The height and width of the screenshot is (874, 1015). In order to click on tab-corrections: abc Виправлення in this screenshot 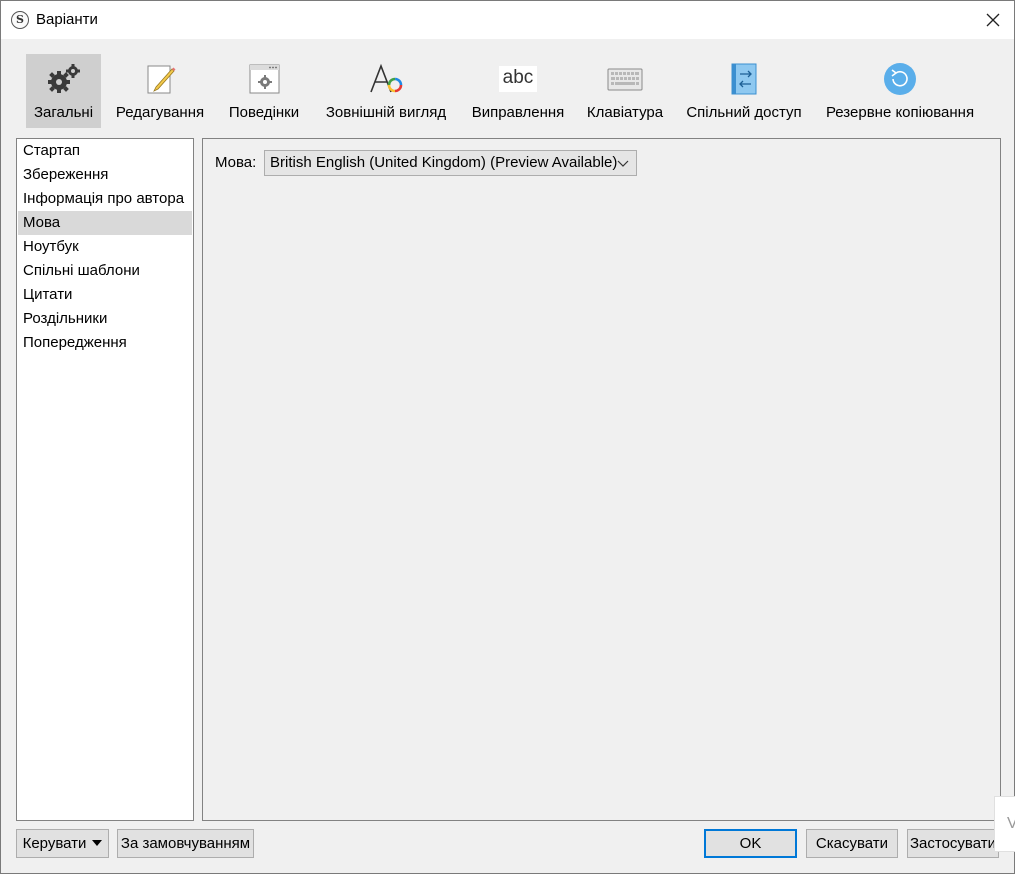, I will do `click(518, 91)`.